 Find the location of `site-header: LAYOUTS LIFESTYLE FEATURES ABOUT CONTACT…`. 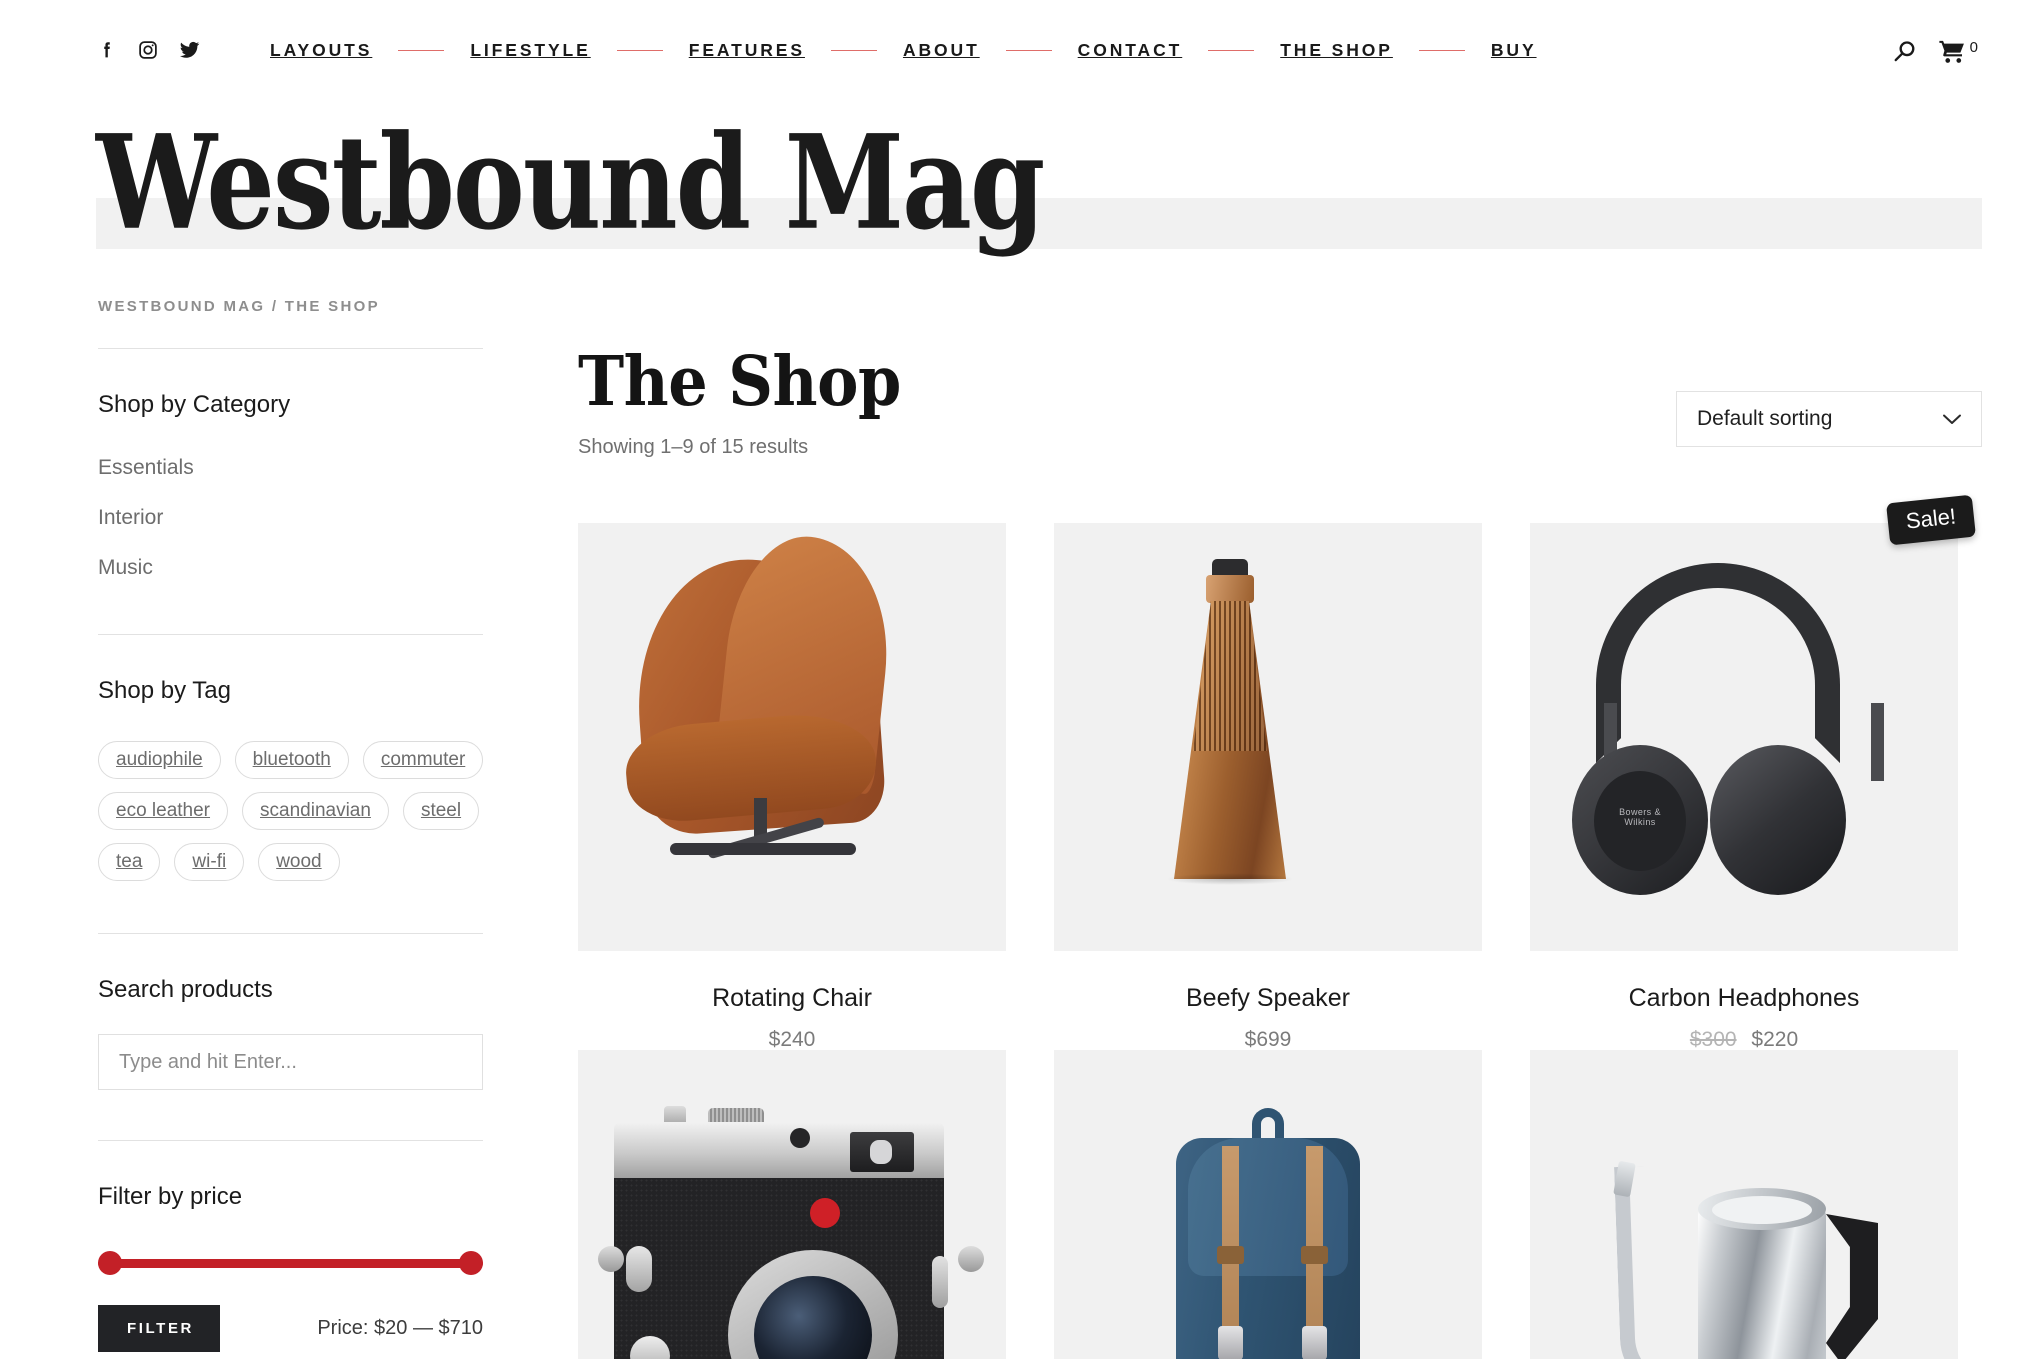

site-header: LAYOUTS LIFESTYLE FEATURES ABOUT CONTACT… is located at coordinates (1019, 58).